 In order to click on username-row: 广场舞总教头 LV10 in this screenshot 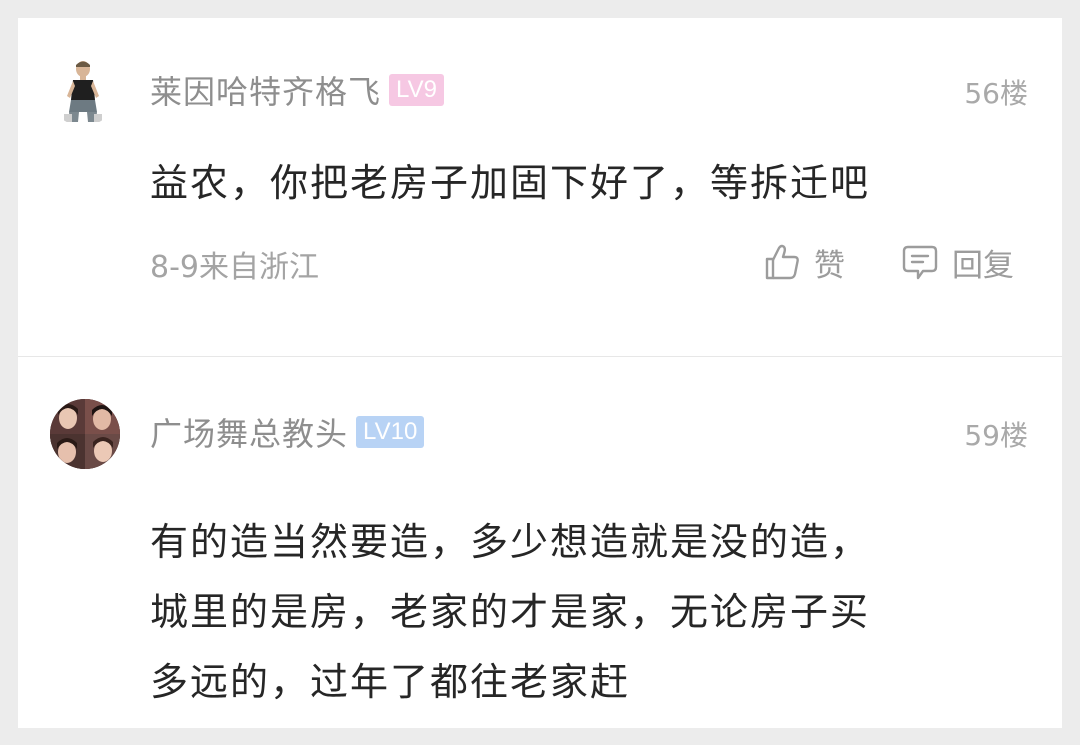, I will do `click(287, 432)`.